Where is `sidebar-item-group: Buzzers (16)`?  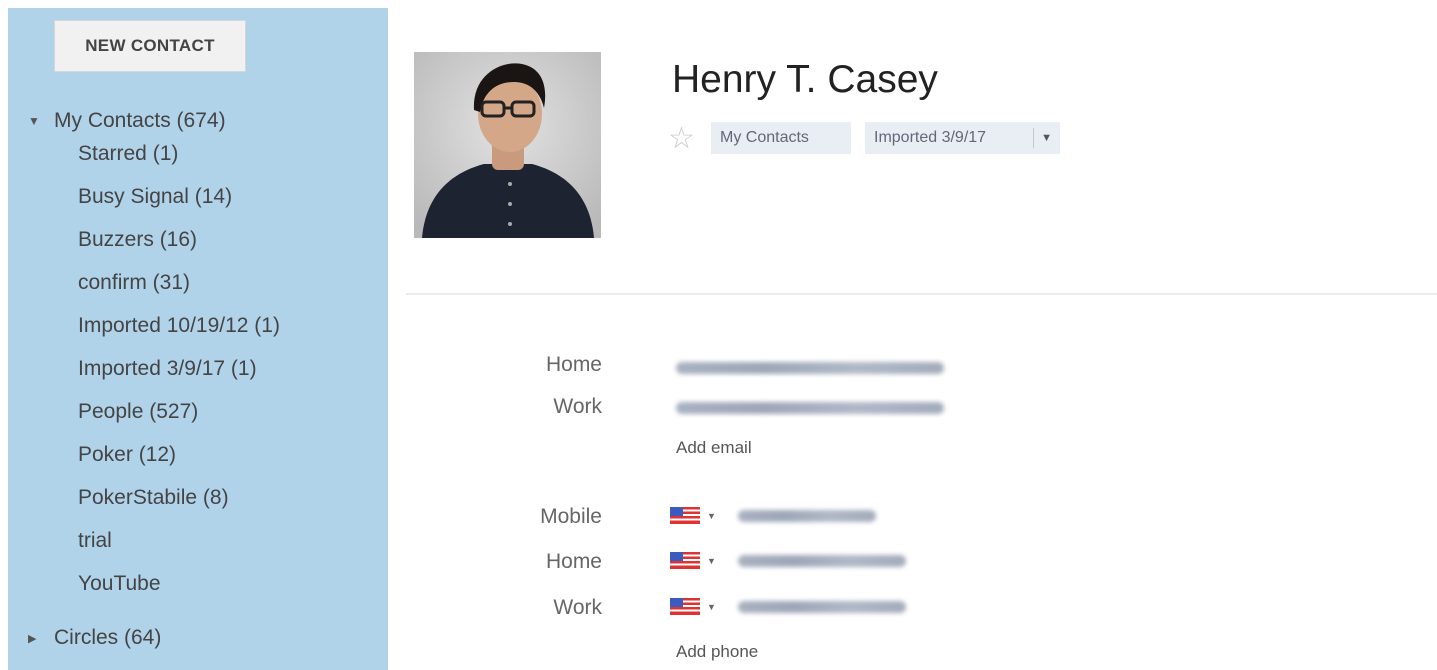 sidebar-item-group: Buzzers (16) is located at coordinates (179, 245).